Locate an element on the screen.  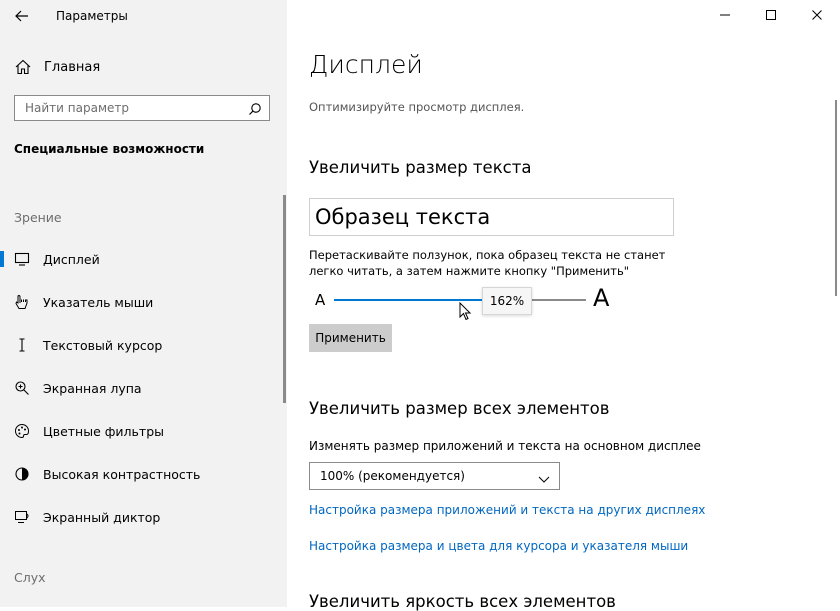
mouse-cursor-icon is located at coordinates (466, 311).